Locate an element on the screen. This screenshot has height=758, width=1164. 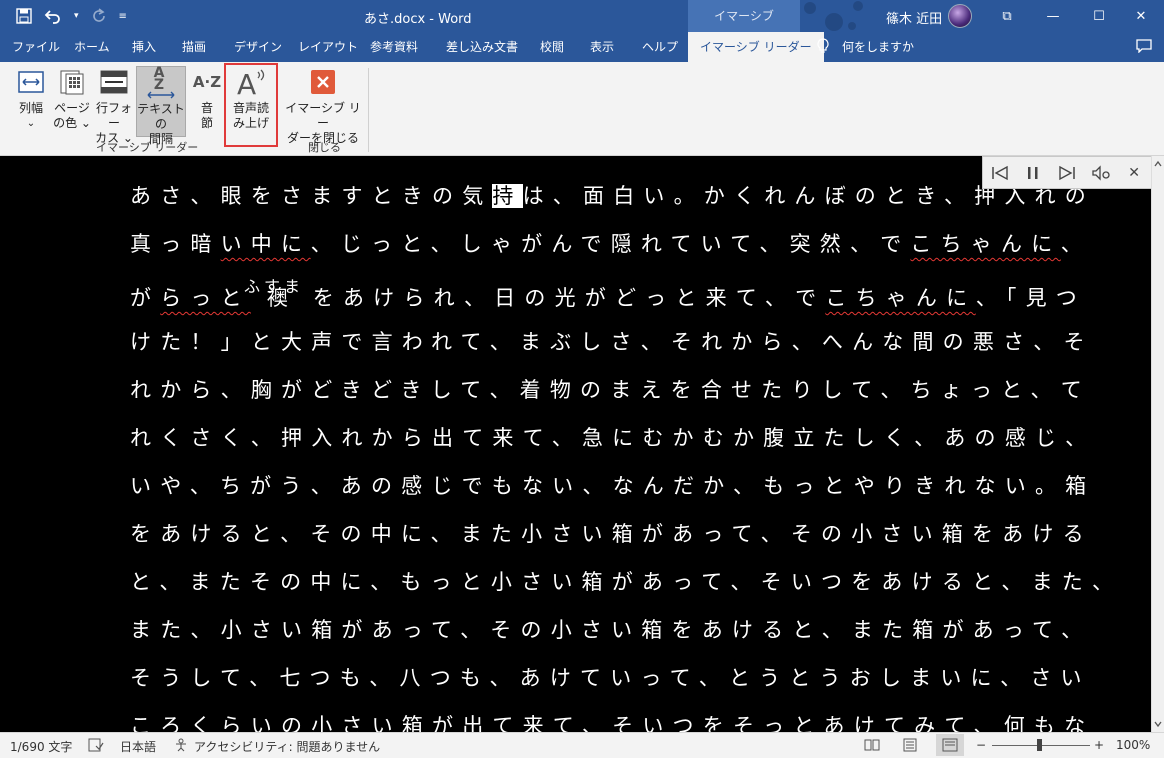
word-count: 1/690 文字 is located at coordinates (41, 746).